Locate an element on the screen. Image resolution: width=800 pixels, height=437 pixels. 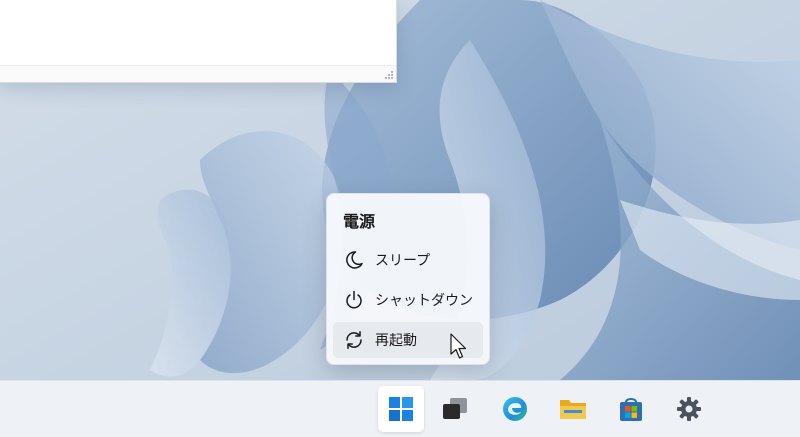
settings-button is located at coordinates (689, 409).